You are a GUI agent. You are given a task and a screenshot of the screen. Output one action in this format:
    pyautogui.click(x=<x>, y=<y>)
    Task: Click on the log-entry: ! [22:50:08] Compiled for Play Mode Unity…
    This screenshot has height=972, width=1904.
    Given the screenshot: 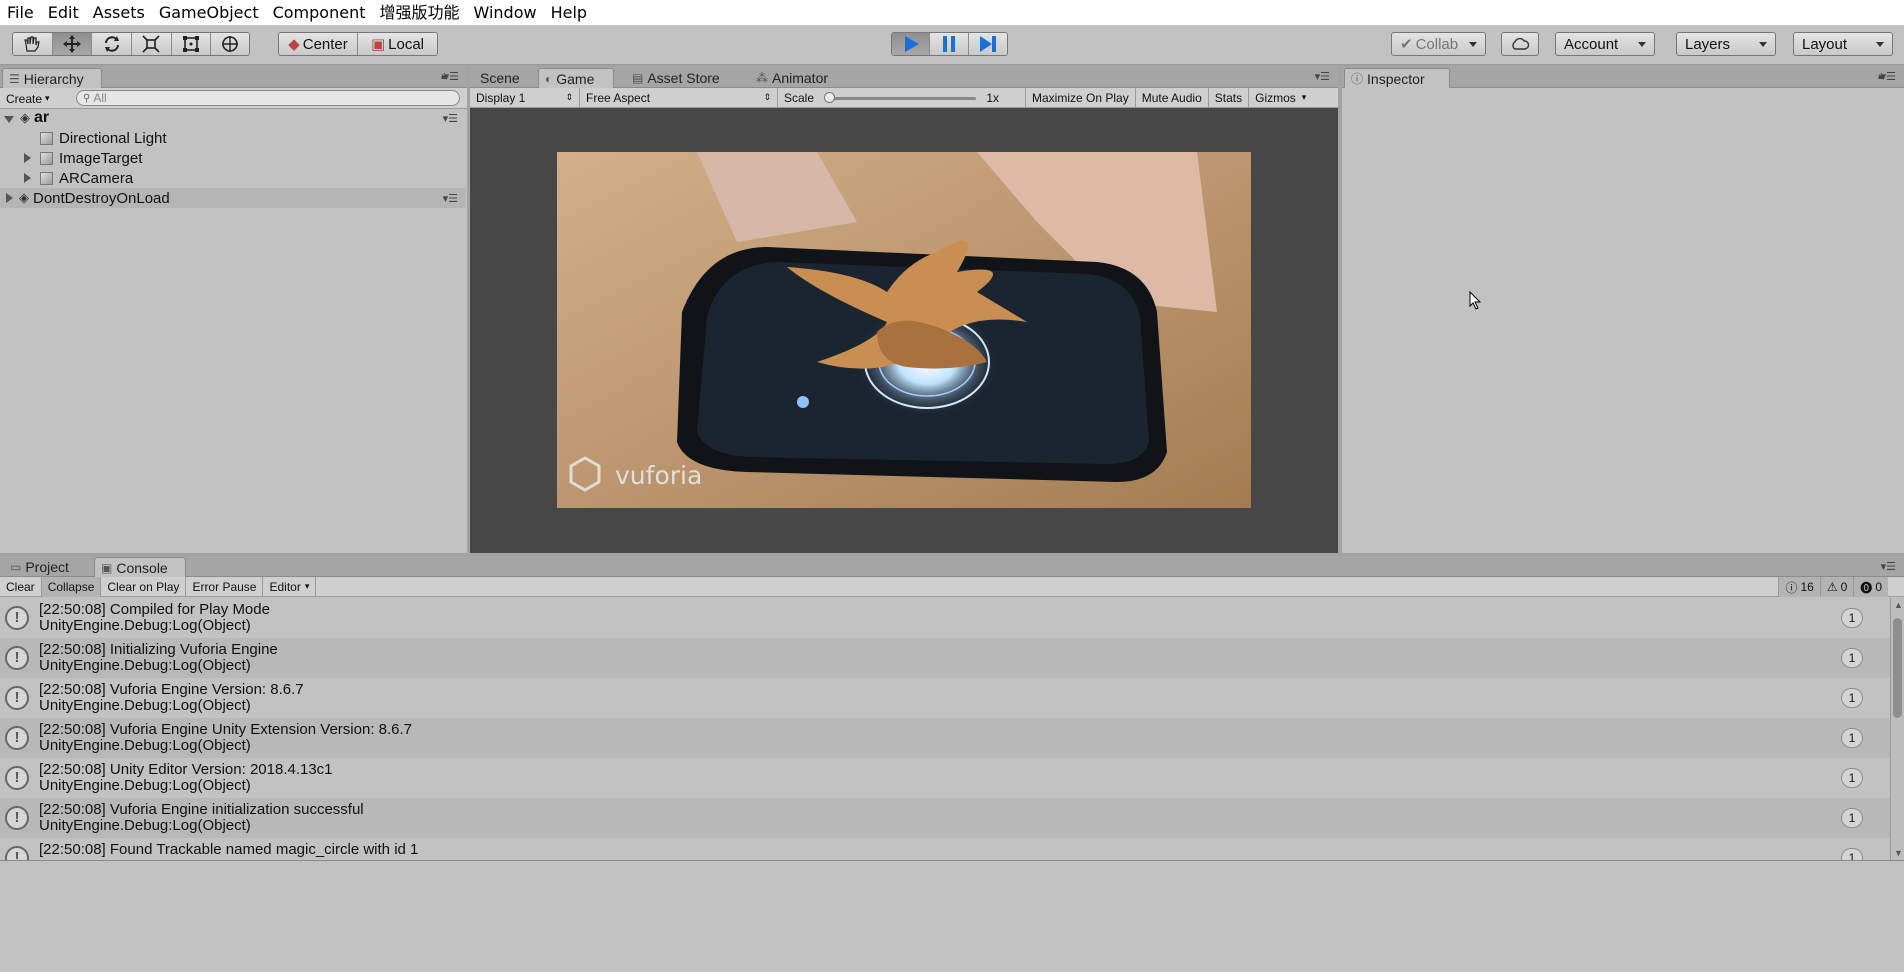 What is the action you would take?
    pyautogui.click(x=946, y=618)
    